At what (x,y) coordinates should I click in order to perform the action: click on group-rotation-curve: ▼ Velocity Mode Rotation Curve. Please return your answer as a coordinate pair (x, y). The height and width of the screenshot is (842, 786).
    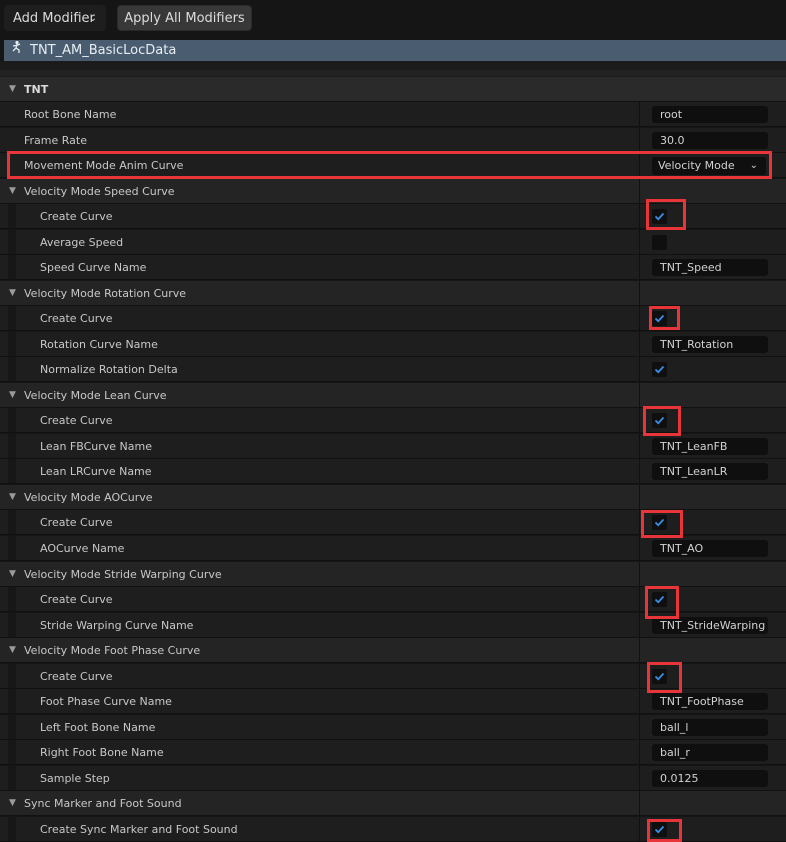
    Looking at the image, I should click on (393, 293).